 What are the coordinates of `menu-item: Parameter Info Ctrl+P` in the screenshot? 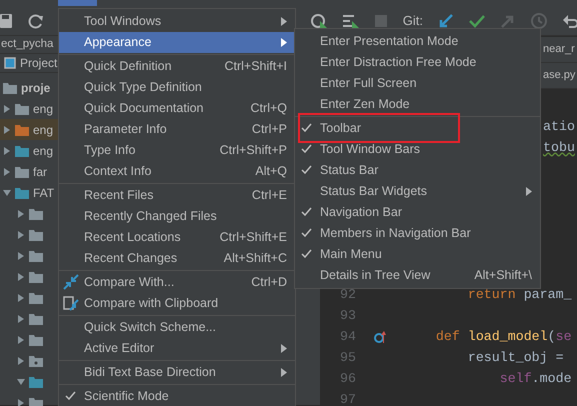 It's located at (177, 129).